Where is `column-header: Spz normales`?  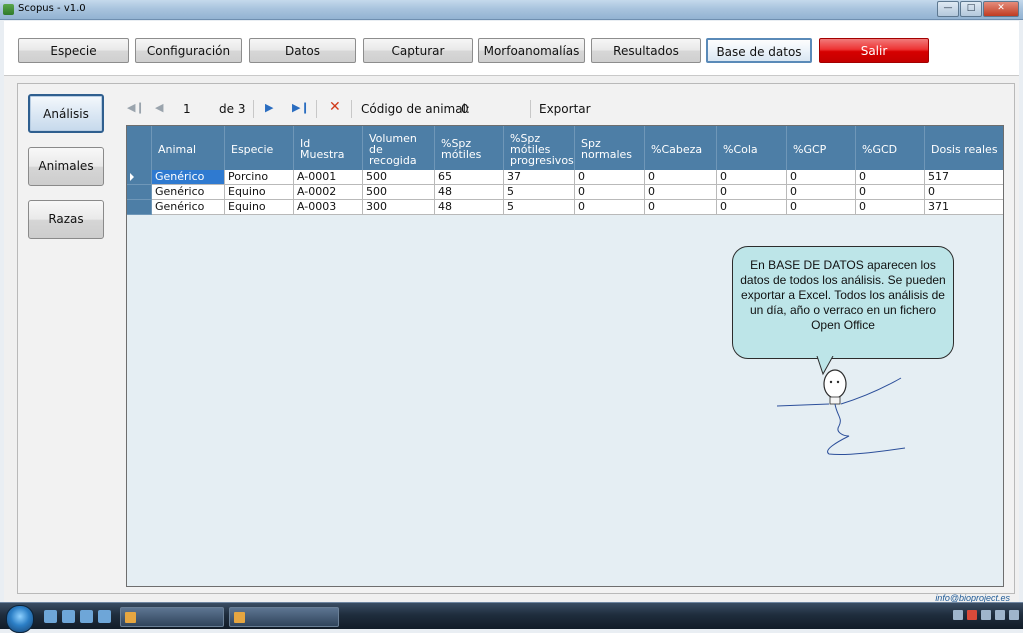
column-header: Spz normales is located at coordinates (610, 148).